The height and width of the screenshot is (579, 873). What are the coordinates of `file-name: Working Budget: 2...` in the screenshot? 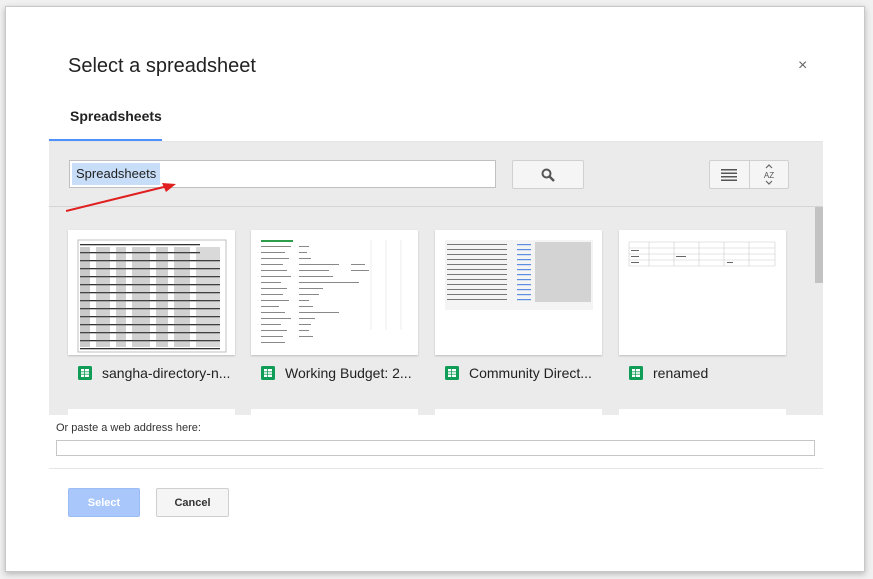 It's located at (348, 373).